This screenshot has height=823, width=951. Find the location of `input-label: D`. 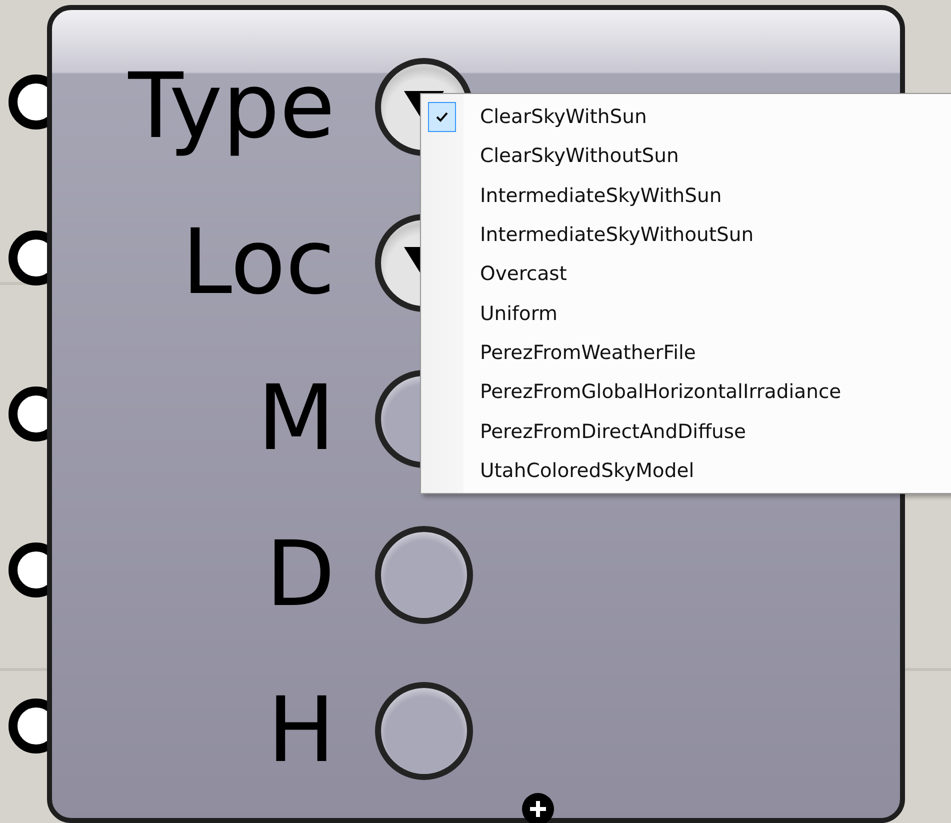

input-label: D is located at coordinates (299, 575).